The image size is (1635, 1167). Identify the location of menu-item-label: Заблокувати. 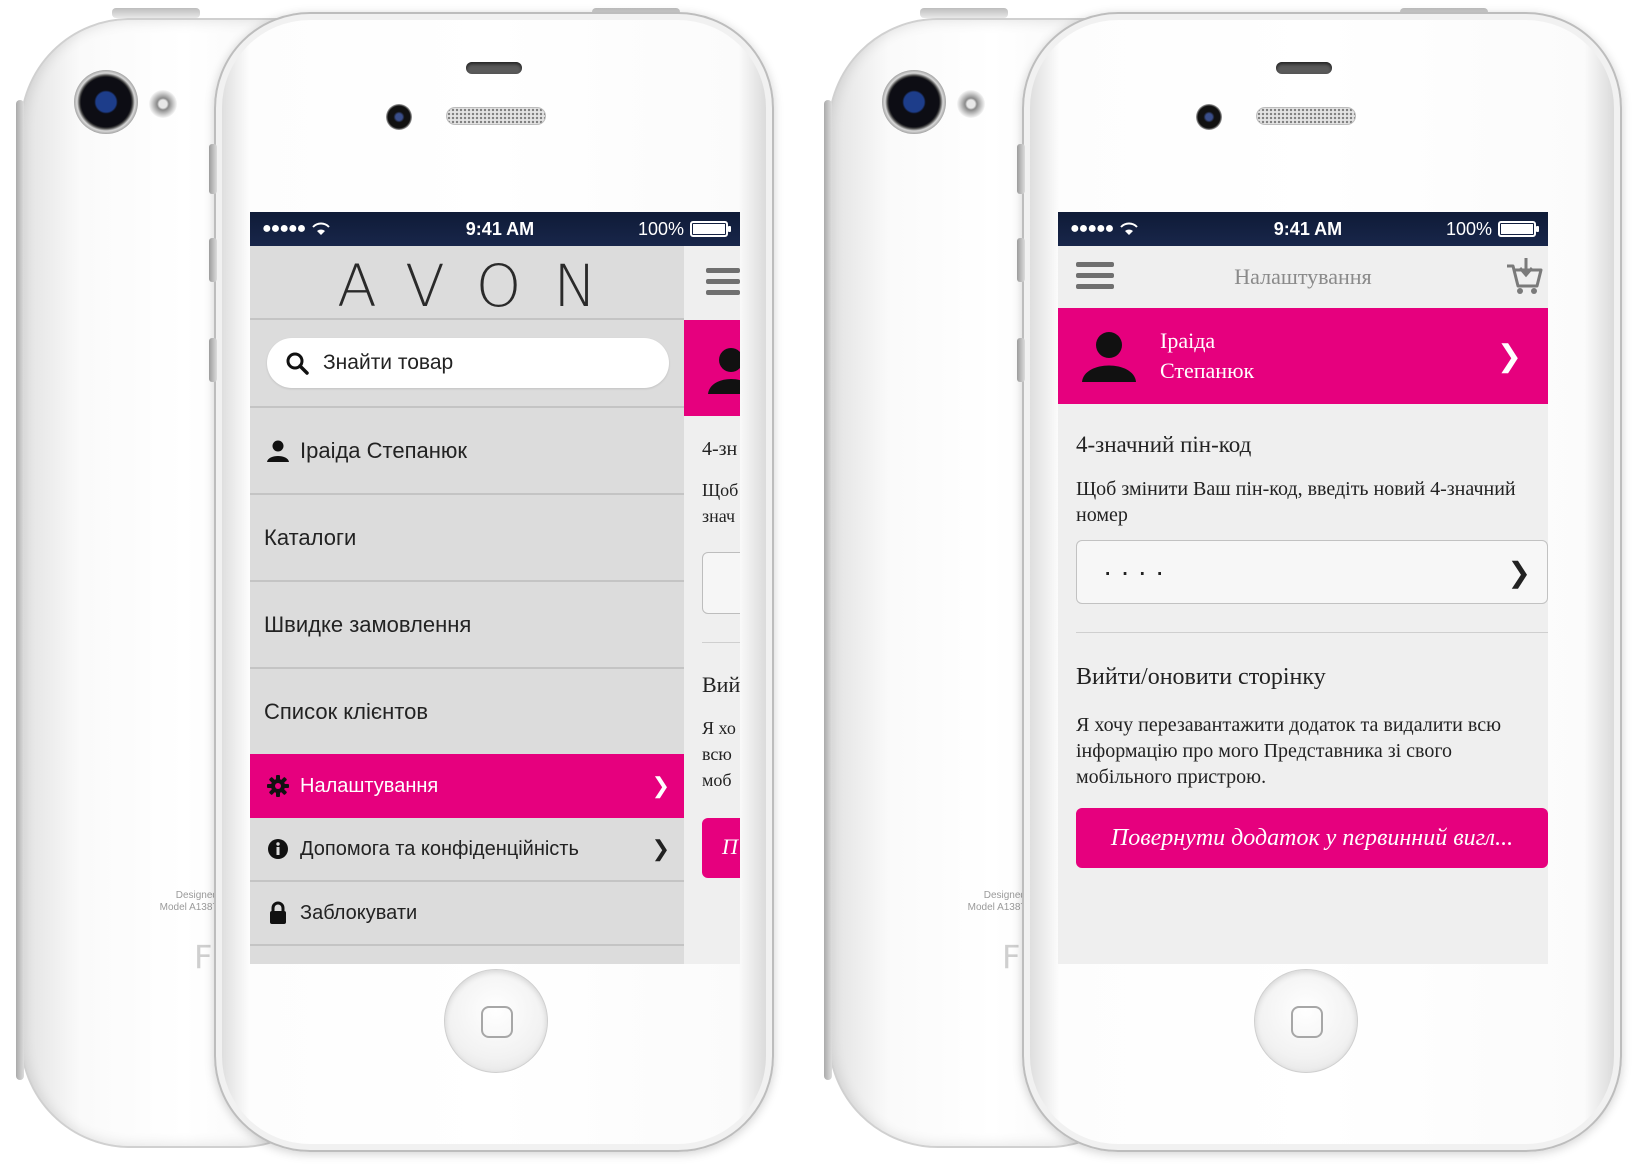
(359, 912).